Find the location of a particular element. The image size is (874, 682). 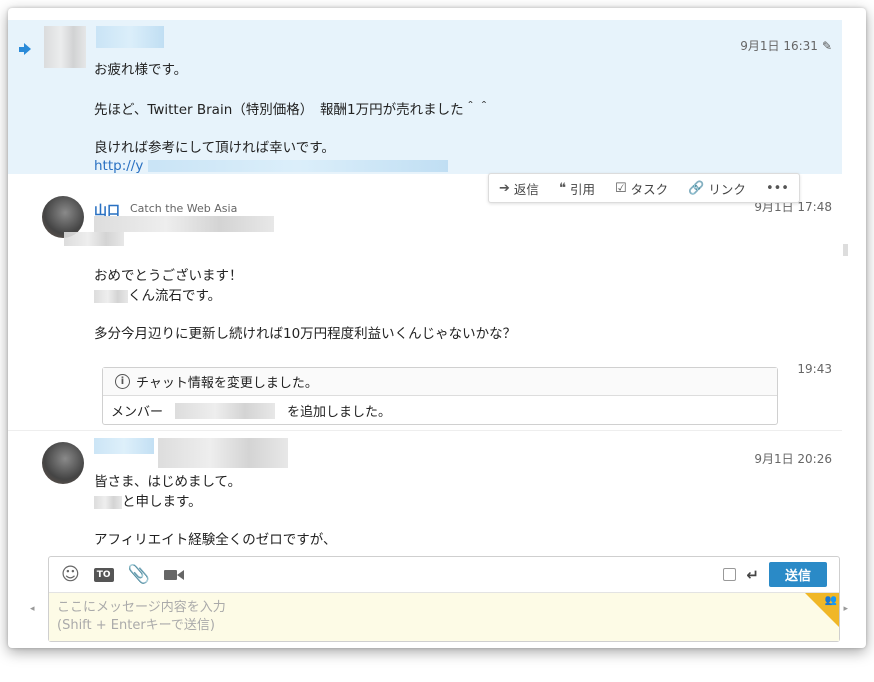

message-composer: ☺ TO 📎 ↵ 送信 👥 is located at coordinates (444, 599).